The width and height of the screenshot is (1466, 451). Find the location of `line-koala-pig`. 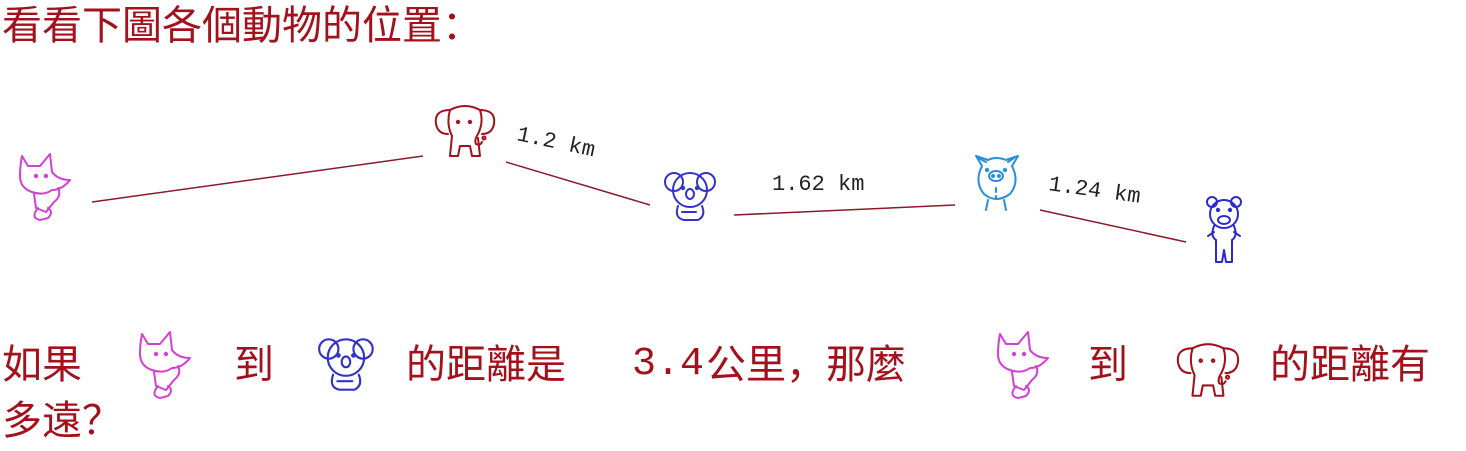

line-koala-pig is located at coordinates (844, 210).